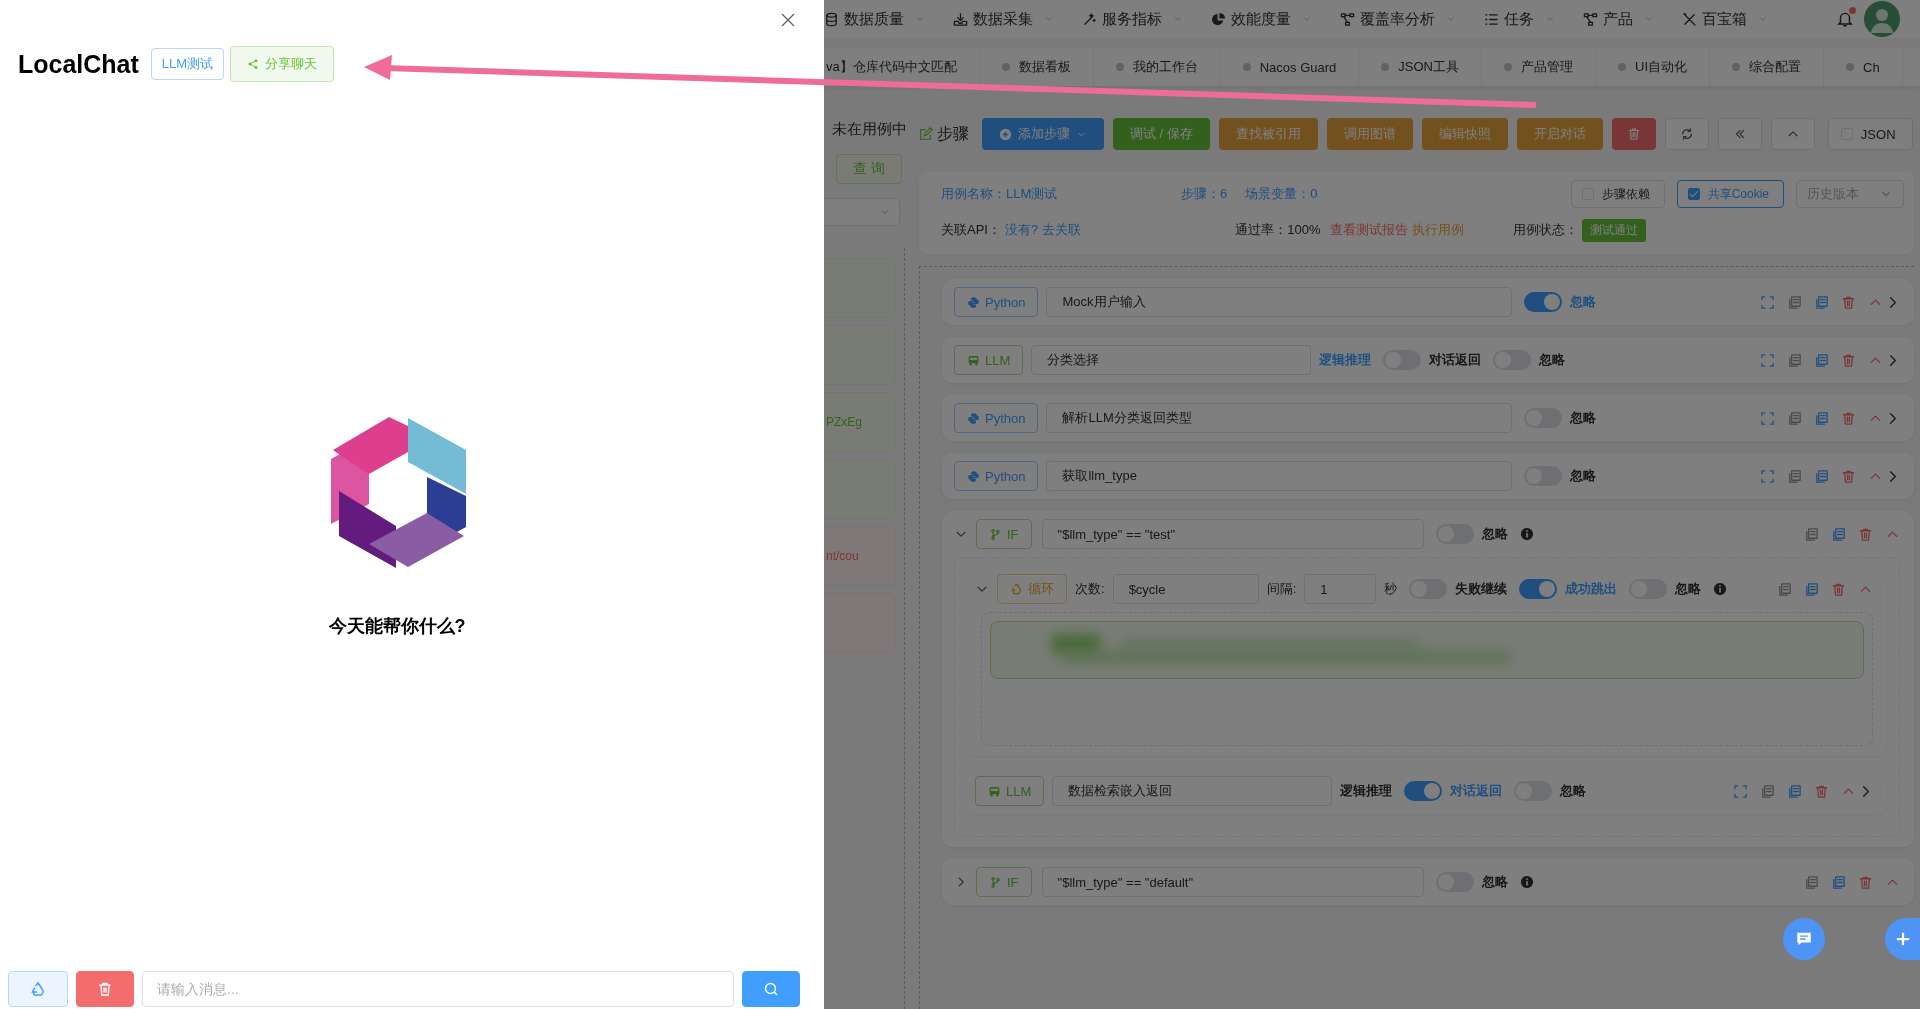 This screenshot has height=1009, width=1920. What do you see at coordinates (771, 989) in the screenshot?
I see `search-button` at bounding box center [771, 989].